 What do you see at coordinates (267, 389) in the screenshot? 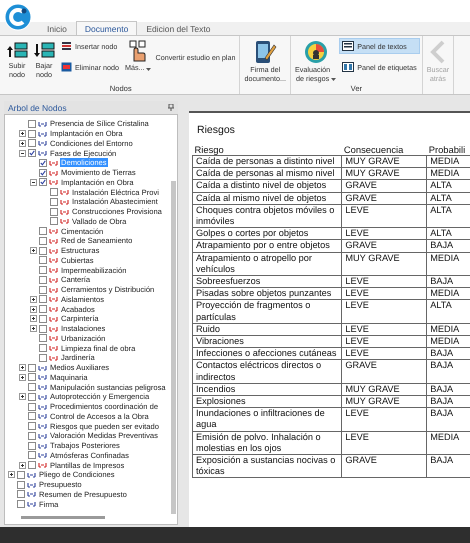
I see `table-cell: Incendios` at bounding box center [267, 389].